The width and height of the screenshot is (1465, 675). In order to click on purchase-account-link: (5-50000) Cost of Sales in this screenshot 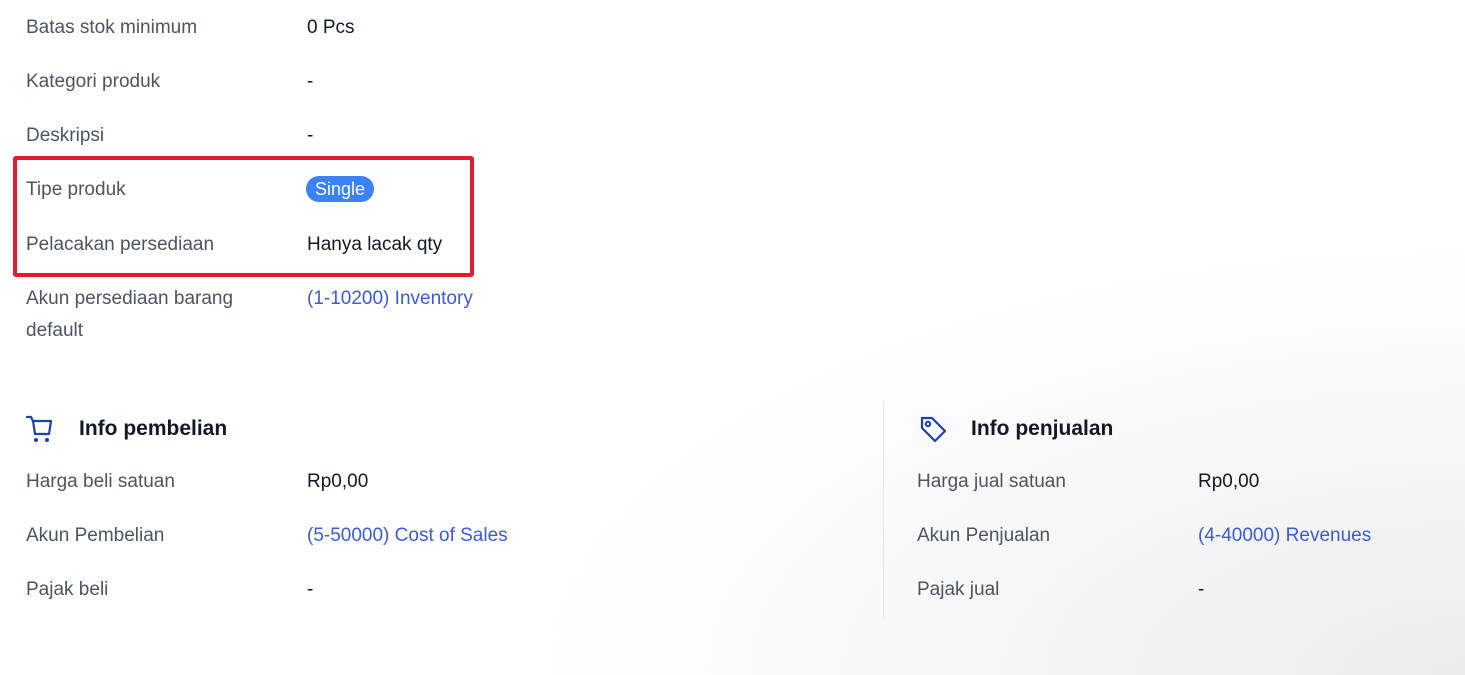, I will do `click(407, 536)`.